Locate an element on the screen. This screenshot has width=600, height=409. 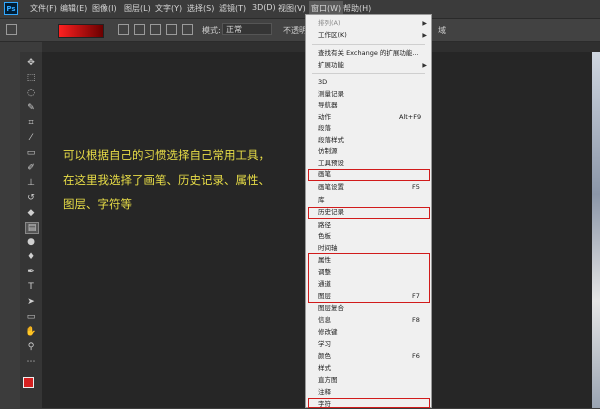
menu-image: 图像(I) is located at coordinates (104, 8).